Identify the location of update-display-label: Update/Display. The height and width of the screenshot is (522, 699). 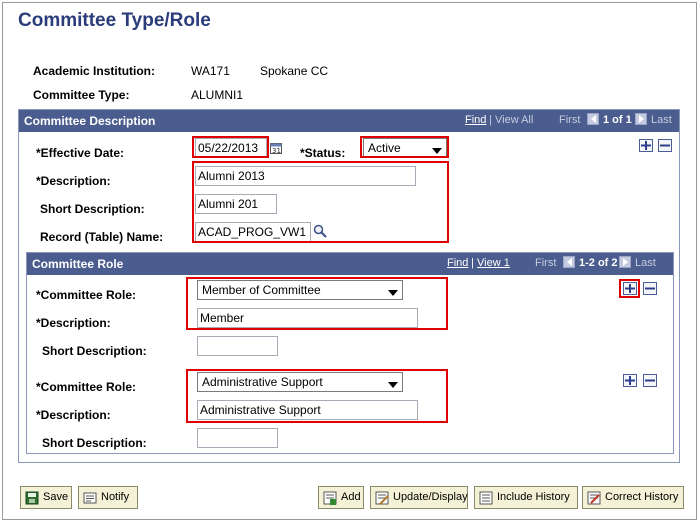
(430, 497).